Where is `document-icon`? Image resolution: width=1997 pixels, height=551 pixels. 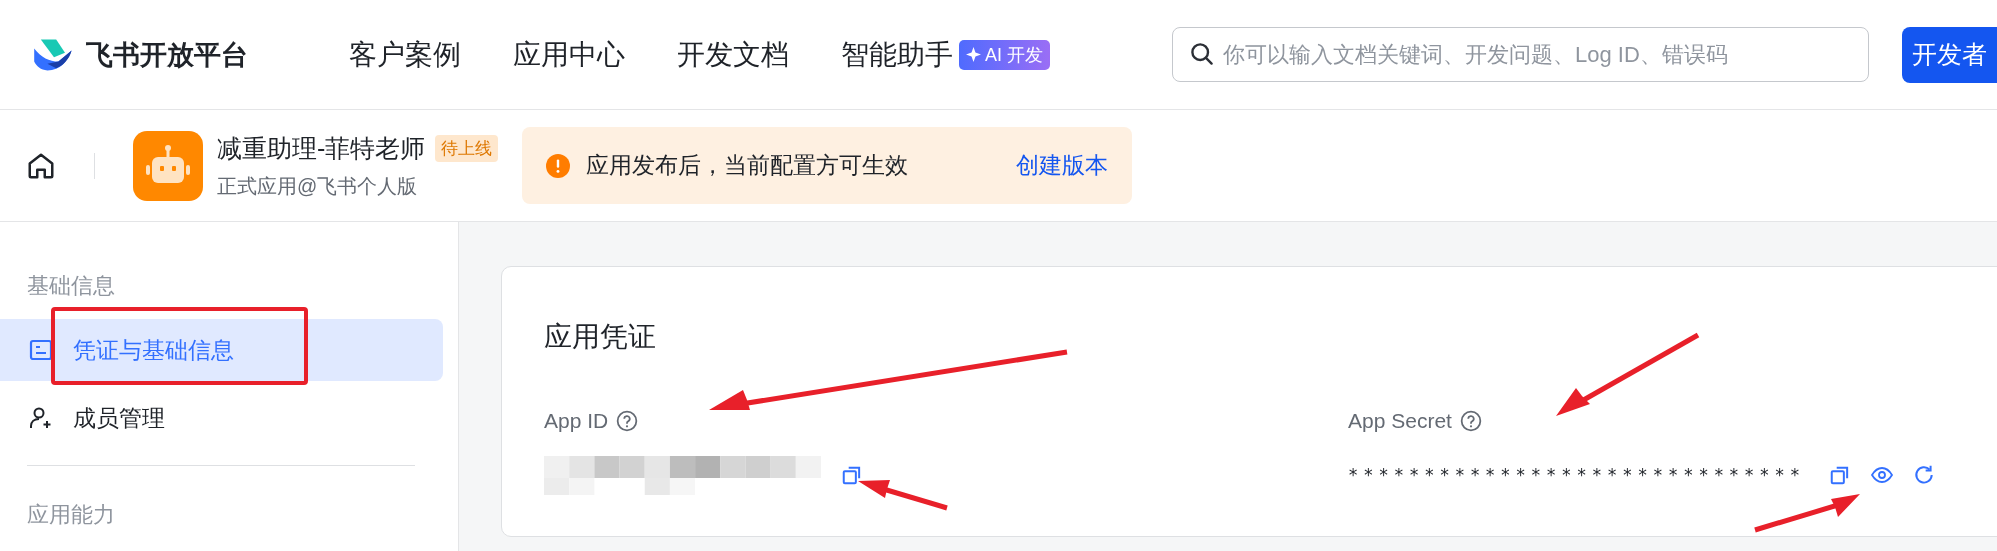 document-icon is located at coordinates (41, 350).